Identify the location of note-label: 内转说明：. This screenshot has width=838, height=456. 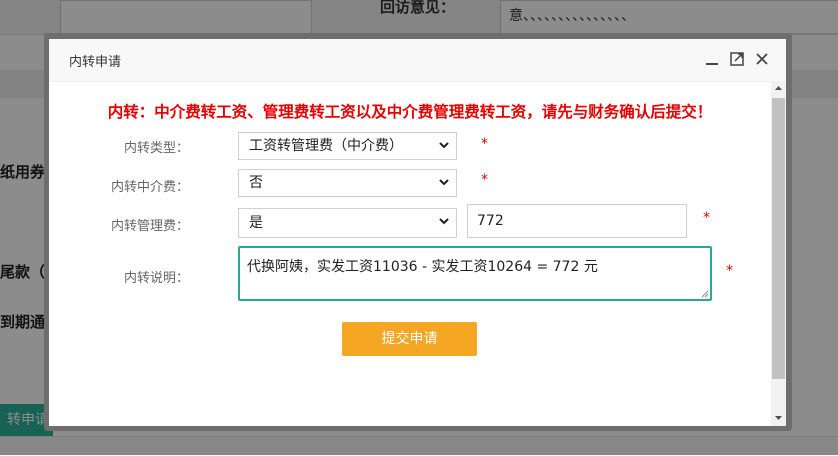
(156, 278).